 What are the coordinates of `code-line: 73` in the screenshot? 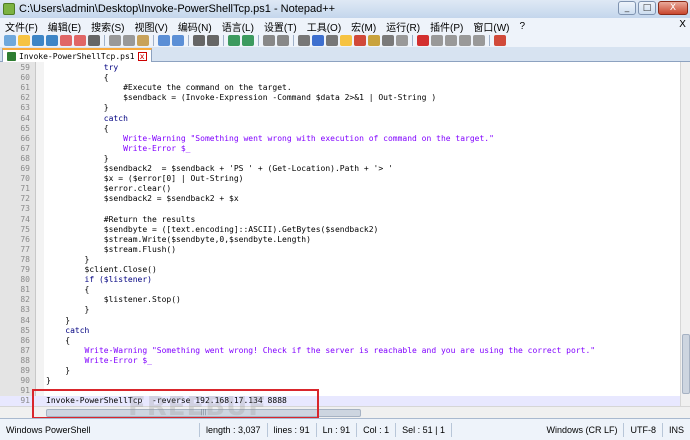 It's located at (340, 209).